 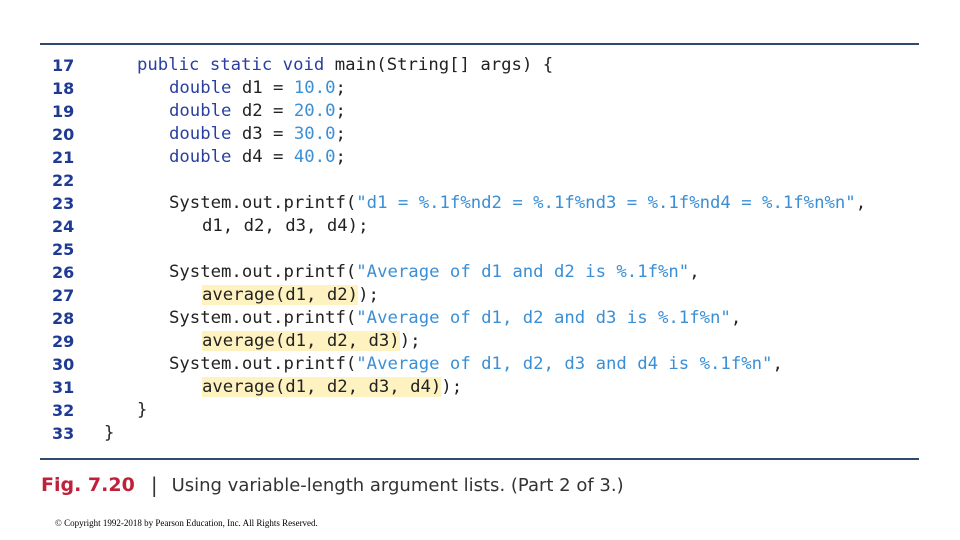 I want to click on string-literal: "Average of d1, d2 and d3 is %.1f%n", so click(x=543, y=318).